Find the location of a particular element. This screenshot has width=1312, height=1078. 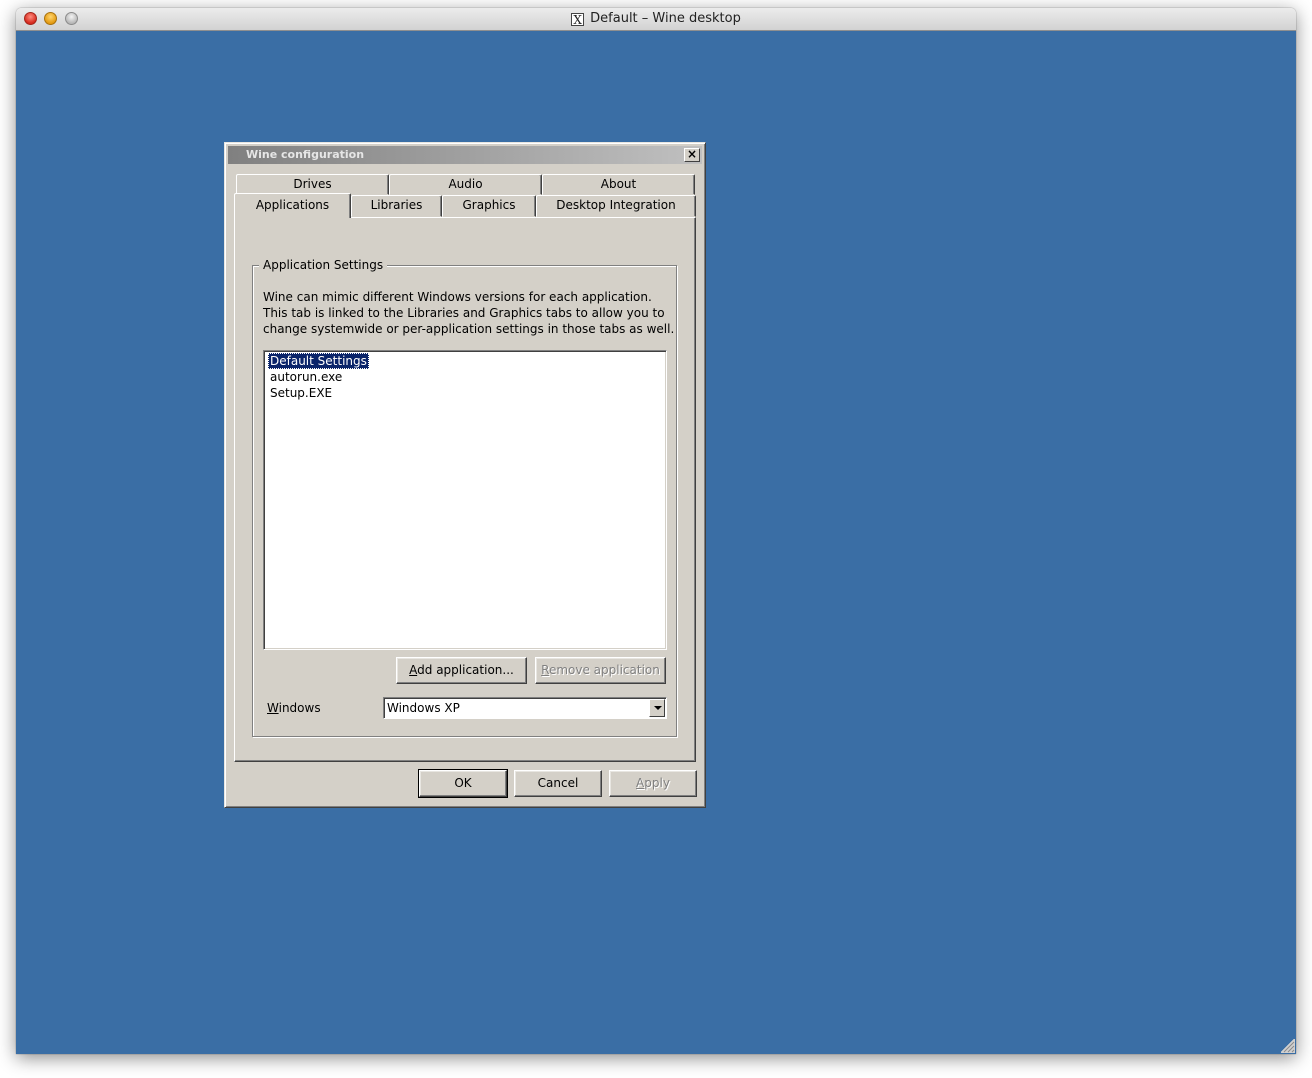

remove-application-button: Remove application is located at coordinates (600, 670).